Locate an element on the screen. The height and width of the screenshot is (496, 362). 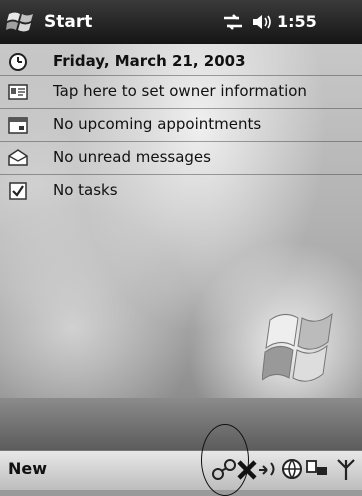
appointments-row: No upcoming appointments is located at coordinates (181, 125).